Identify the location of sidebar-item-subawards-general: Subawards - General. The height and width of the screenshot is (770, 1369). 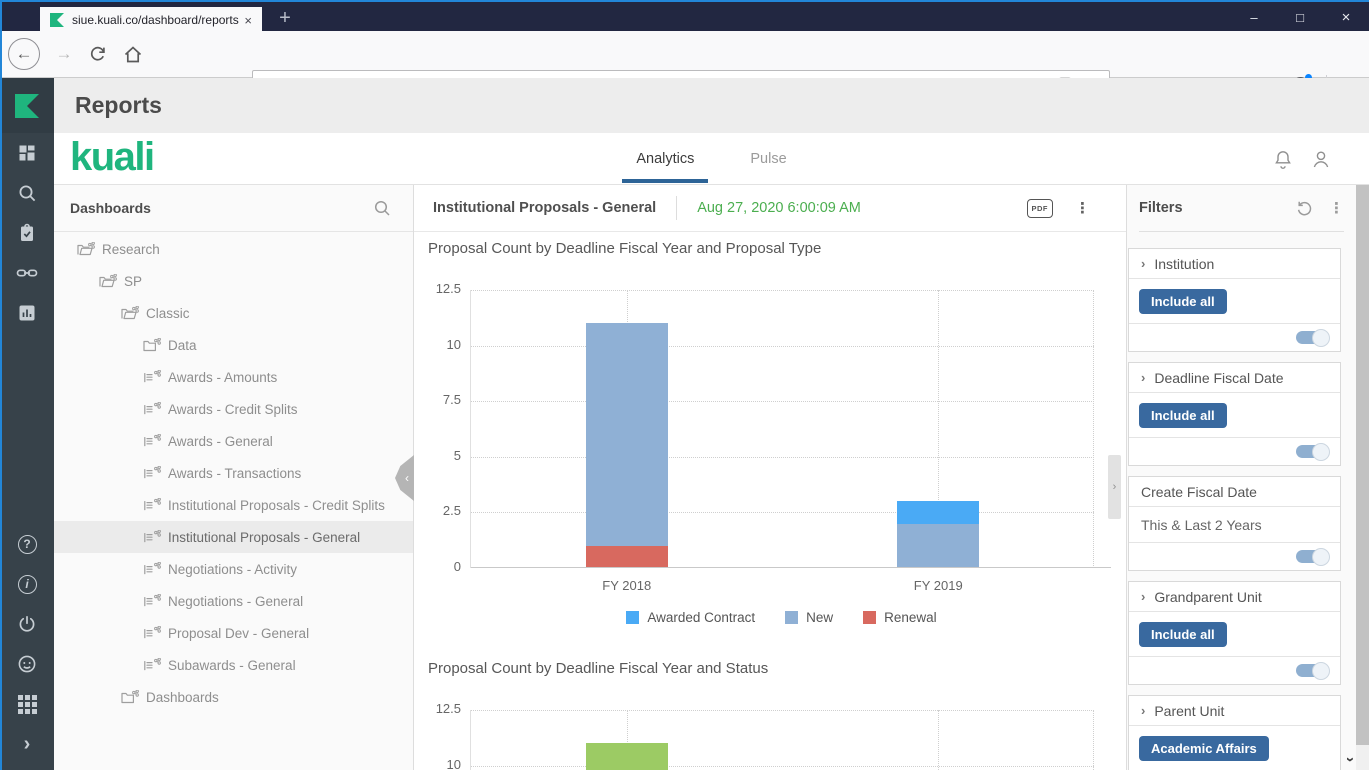
(233, 665).